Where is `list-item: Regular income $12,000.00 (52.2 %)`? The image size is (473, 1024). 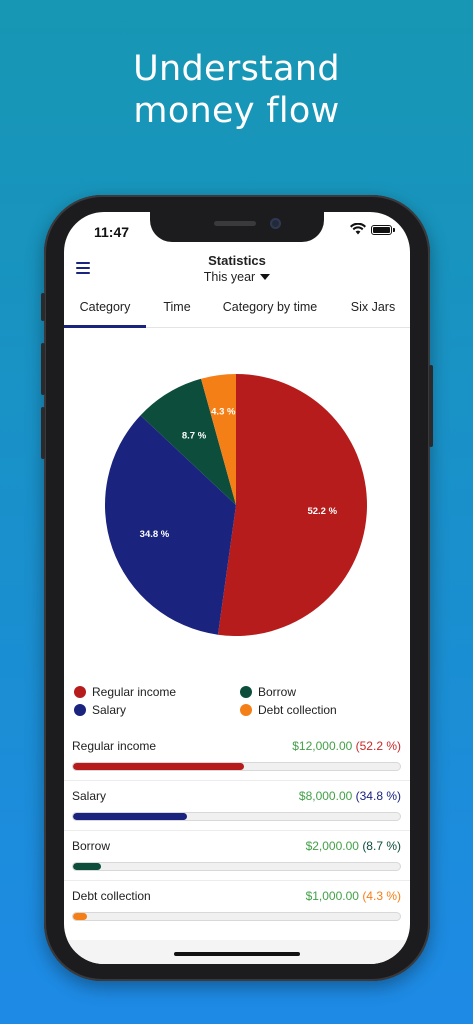 list-item: Regular income $12,000.00 (52.2 %) is located at coordinates (237, 756).